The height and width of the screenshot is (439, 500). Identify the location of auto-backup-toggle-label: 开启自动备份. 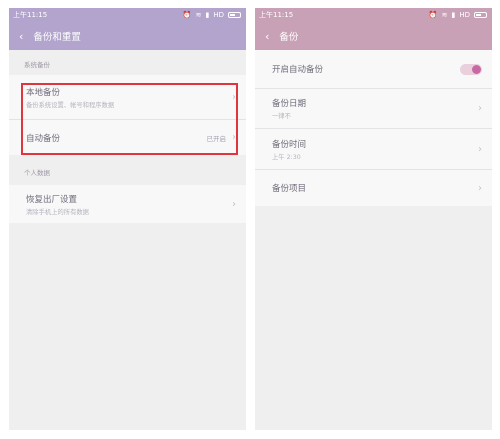
(298, 70).